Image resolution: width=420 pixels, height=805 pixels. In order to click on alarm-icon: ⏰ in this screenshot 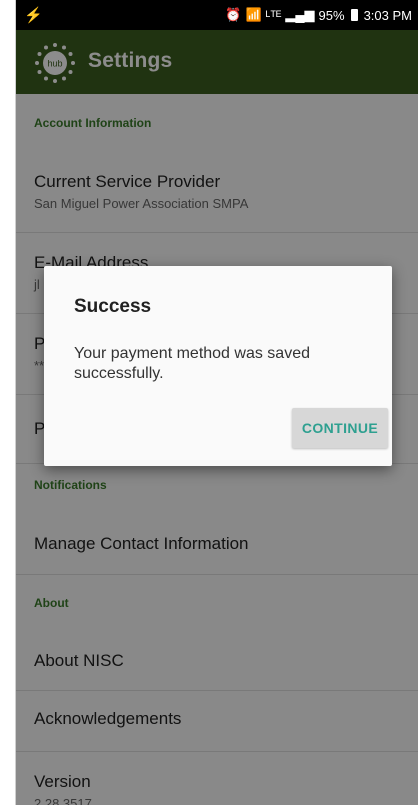, I will do `click(233, 14)`.